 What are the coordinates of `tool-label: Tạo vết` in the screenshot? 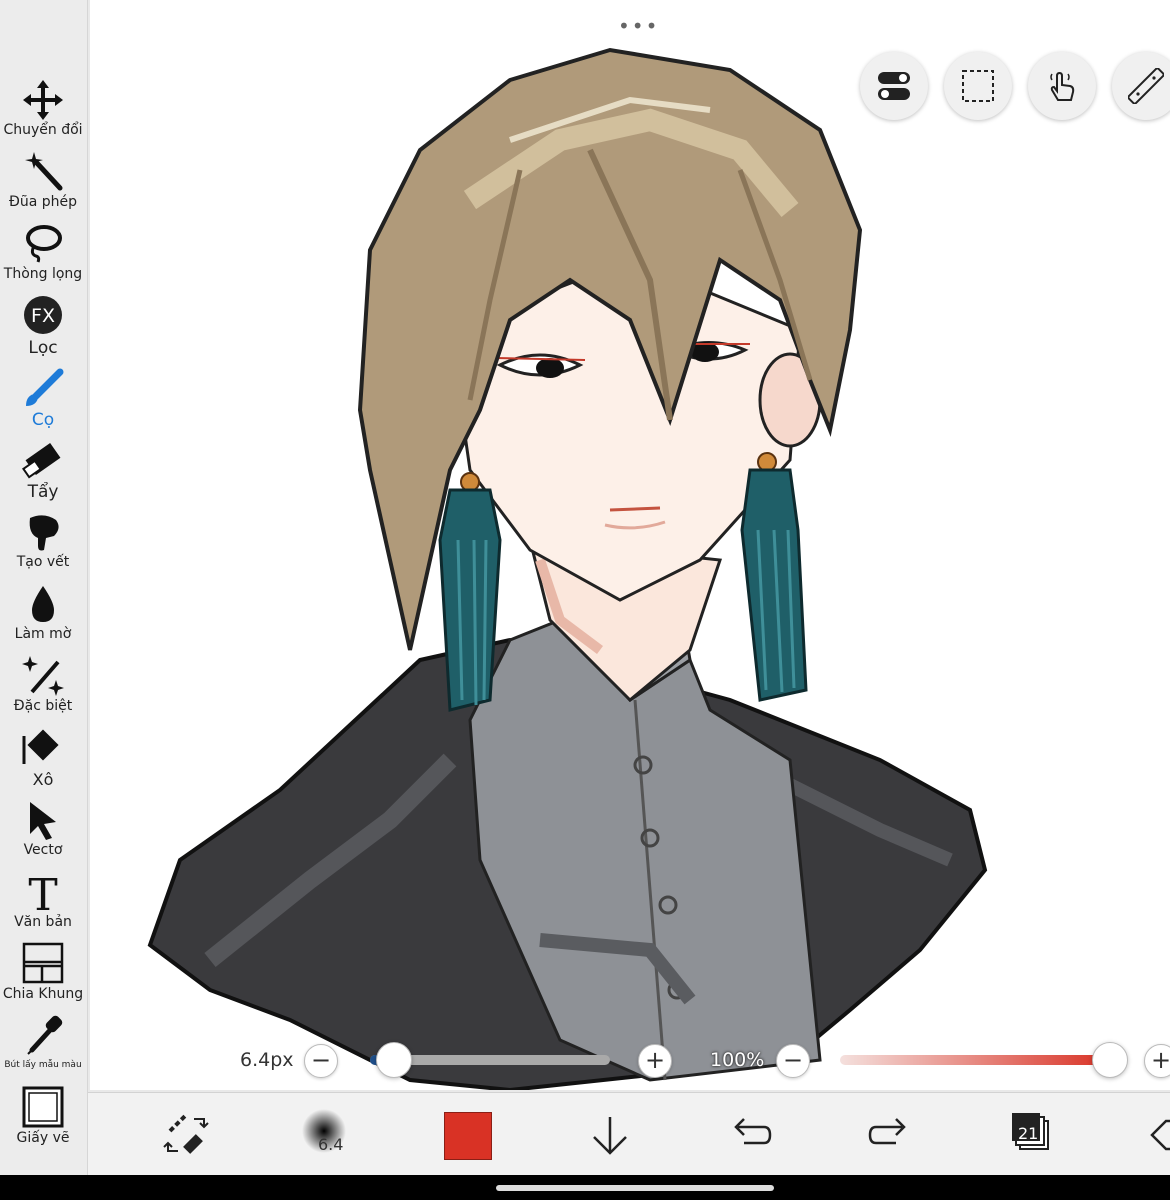 It's located at (43, 562).